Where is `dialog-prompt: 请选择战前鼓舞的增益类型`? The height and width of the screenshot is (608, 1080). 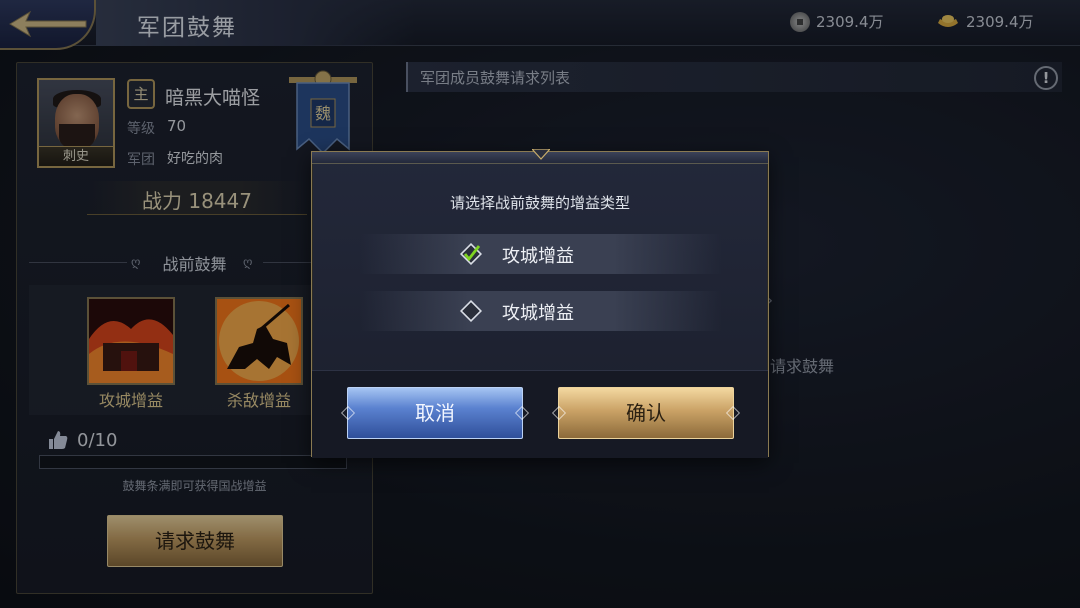
dialog-prompt: 请选择战前鼓舞的增益类型 is located at coordinates (539, 203).